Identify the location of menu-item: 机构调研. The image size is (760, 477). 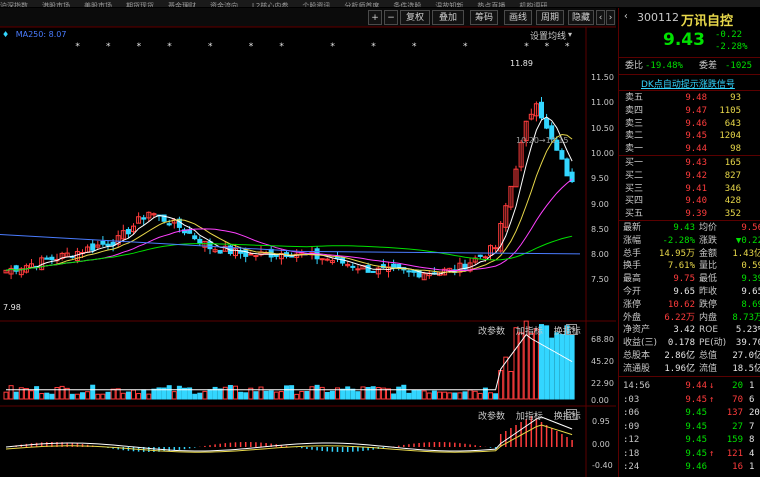
(533, 5).